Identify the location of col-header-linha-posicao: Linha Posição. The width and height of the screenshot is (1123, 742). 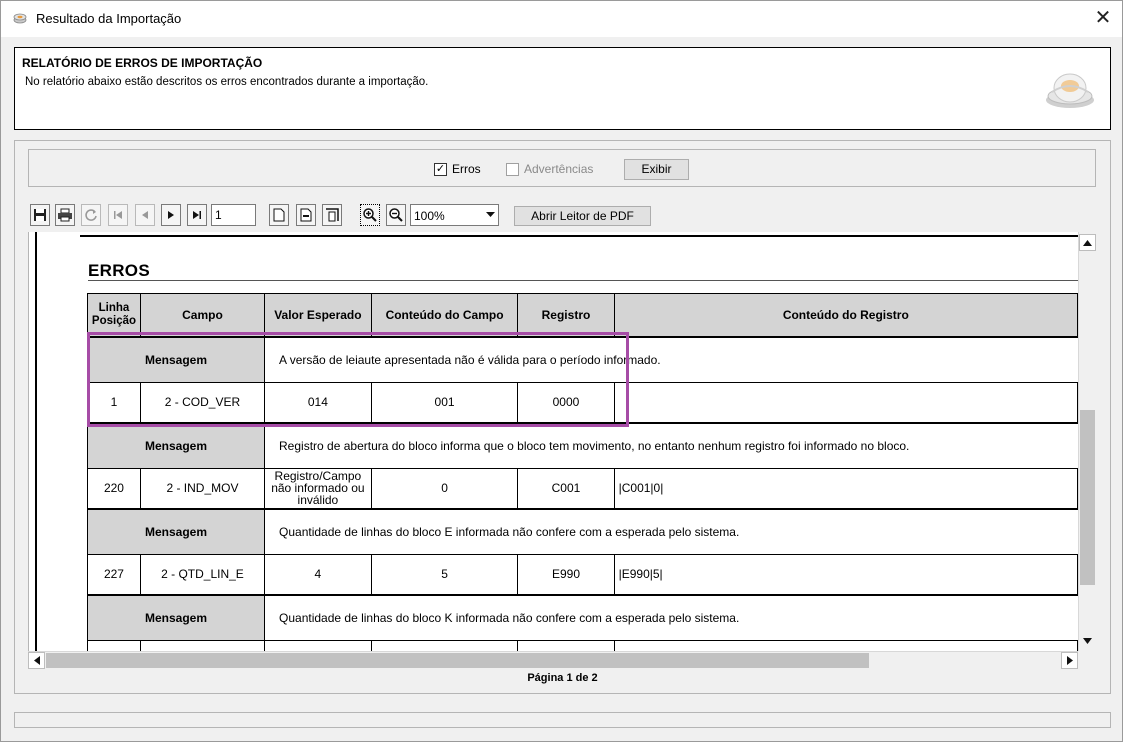
(114, 315).